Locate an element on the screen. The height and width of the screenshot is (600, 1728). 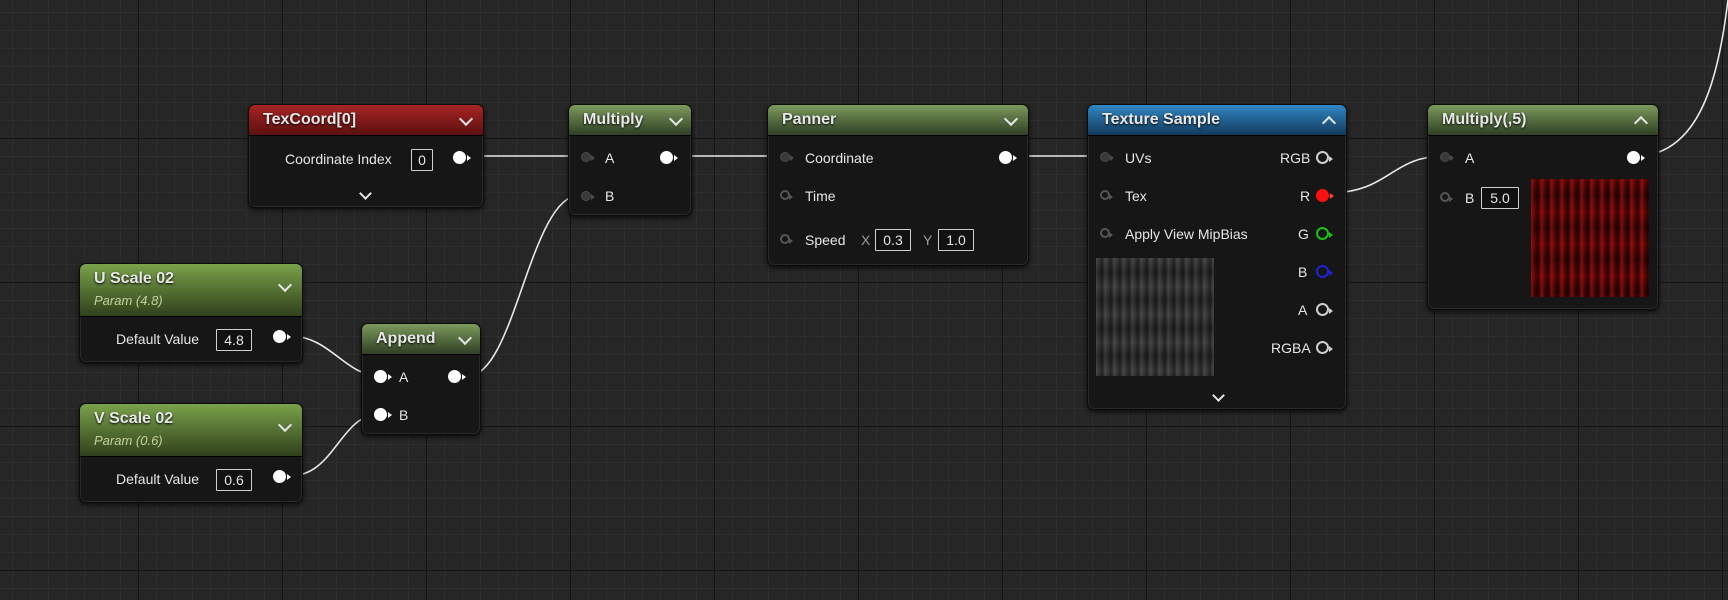
node-title: Multiply is located at coordinates (613, 119).